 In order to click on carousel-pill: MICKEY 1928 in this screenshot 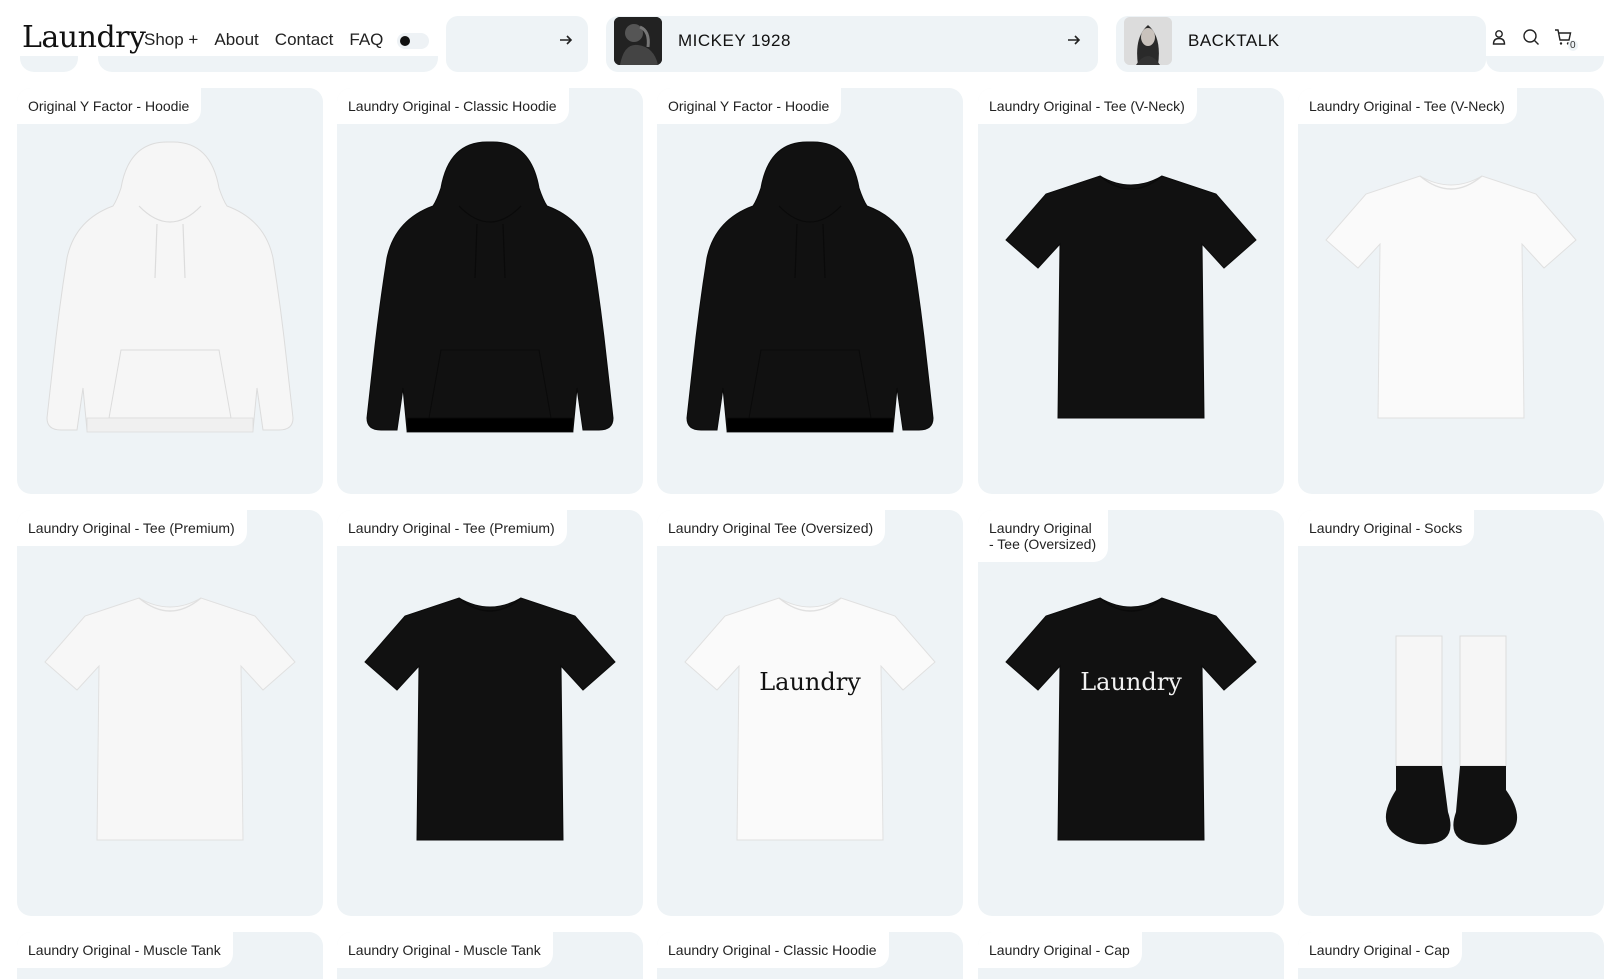, I will do `click(852, 44)`.